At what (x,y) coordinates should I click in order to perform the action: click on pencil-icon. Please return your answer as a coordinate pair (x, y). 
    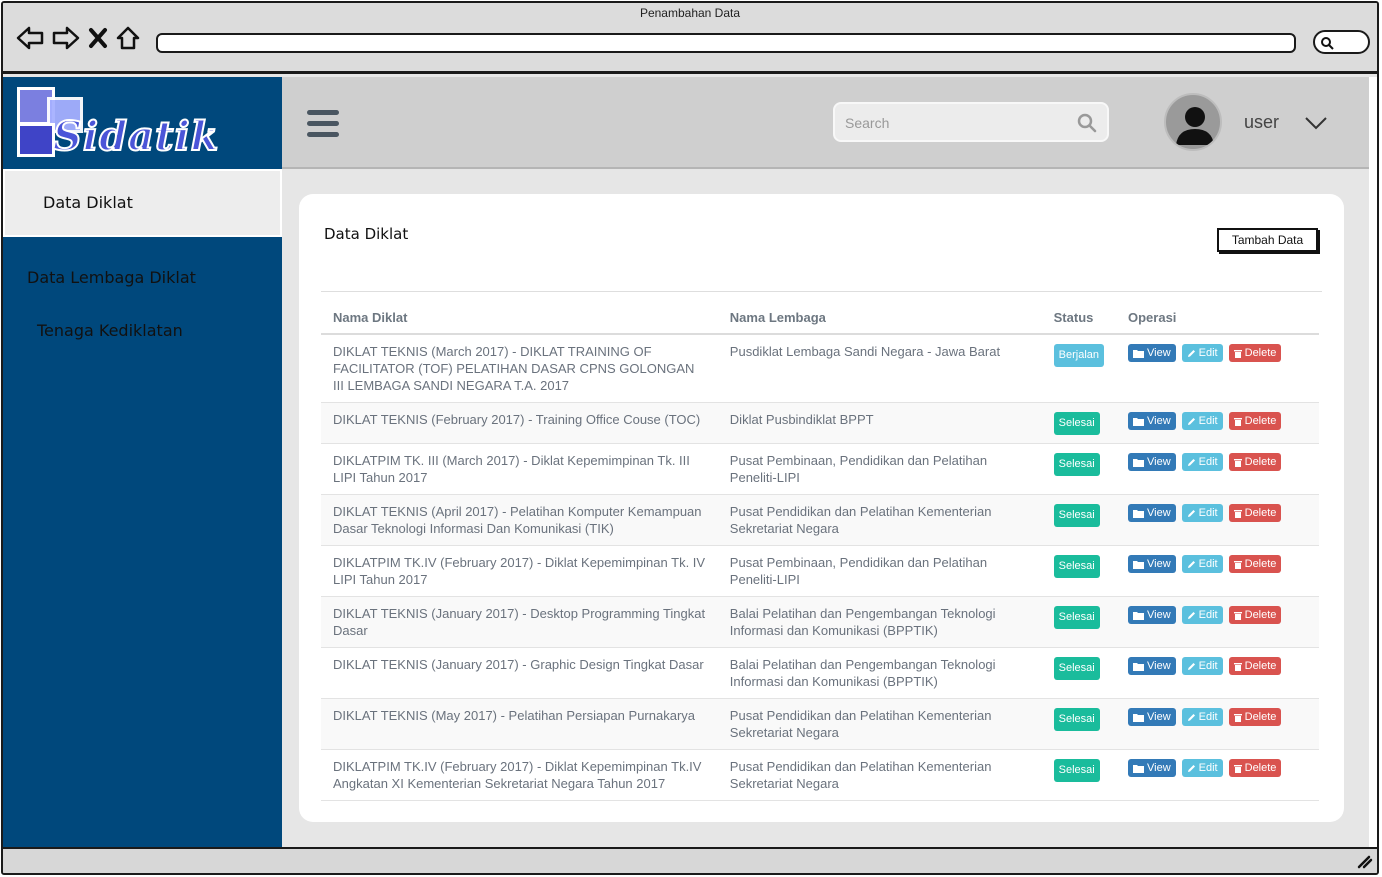
    Looking at the image, I should click on (1191, 564).